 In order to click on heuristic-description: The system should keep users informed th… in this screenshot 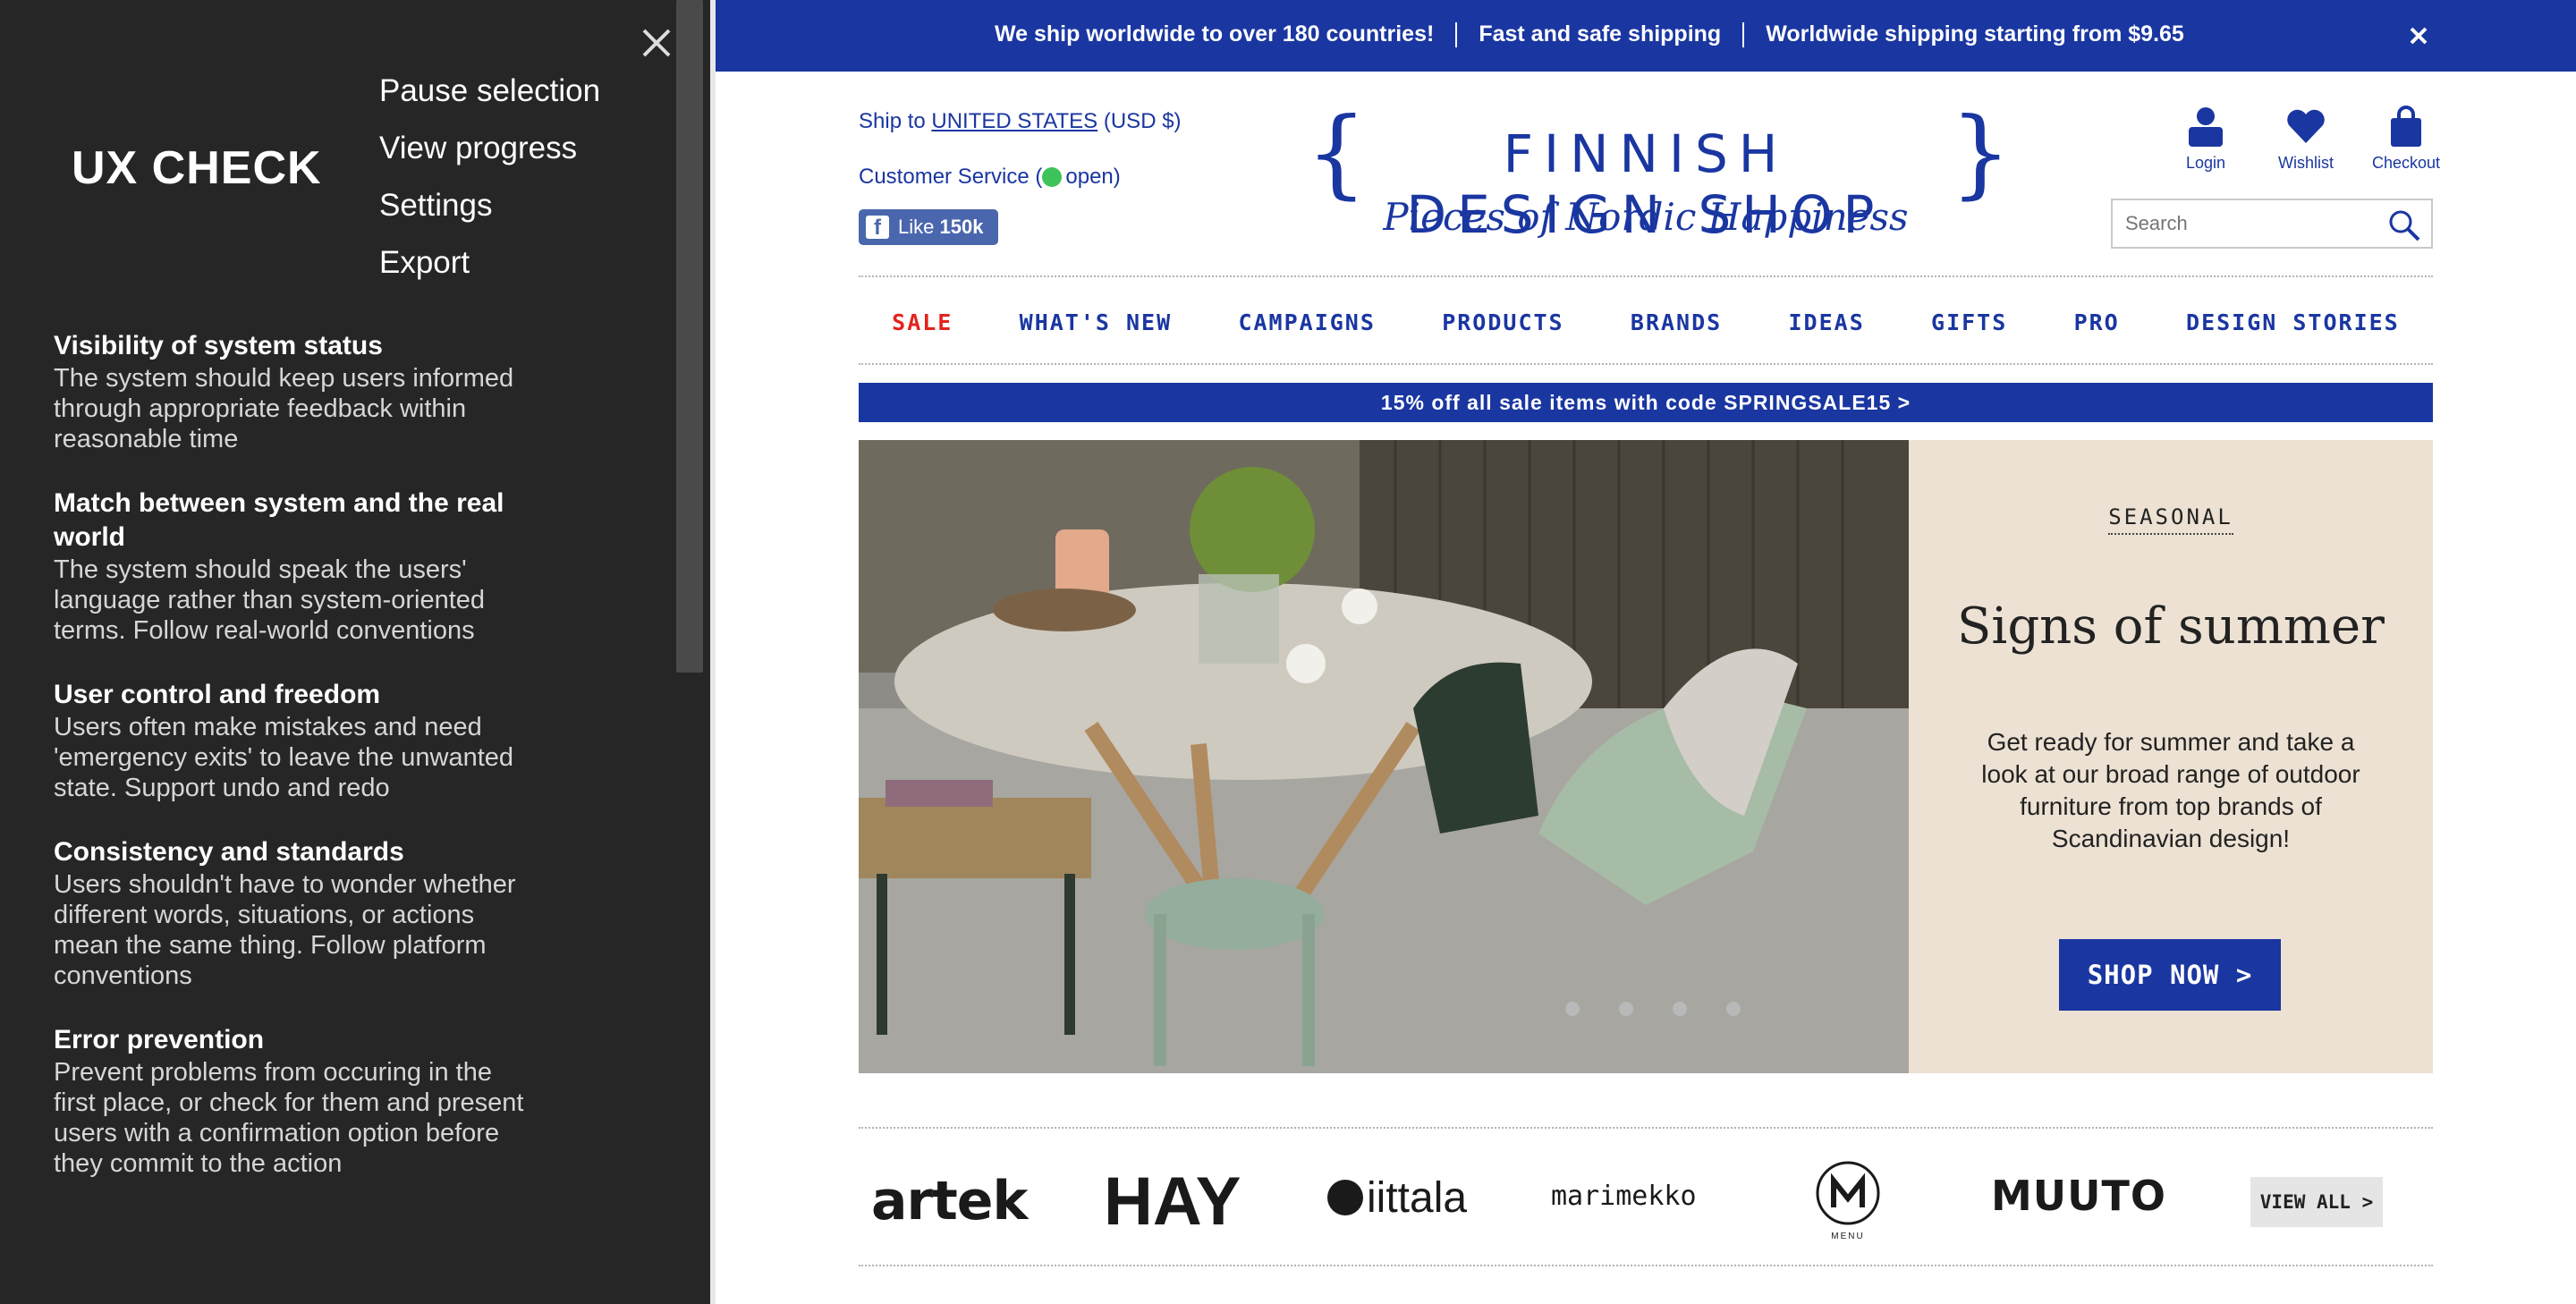, I will do `click(284, 409)`.